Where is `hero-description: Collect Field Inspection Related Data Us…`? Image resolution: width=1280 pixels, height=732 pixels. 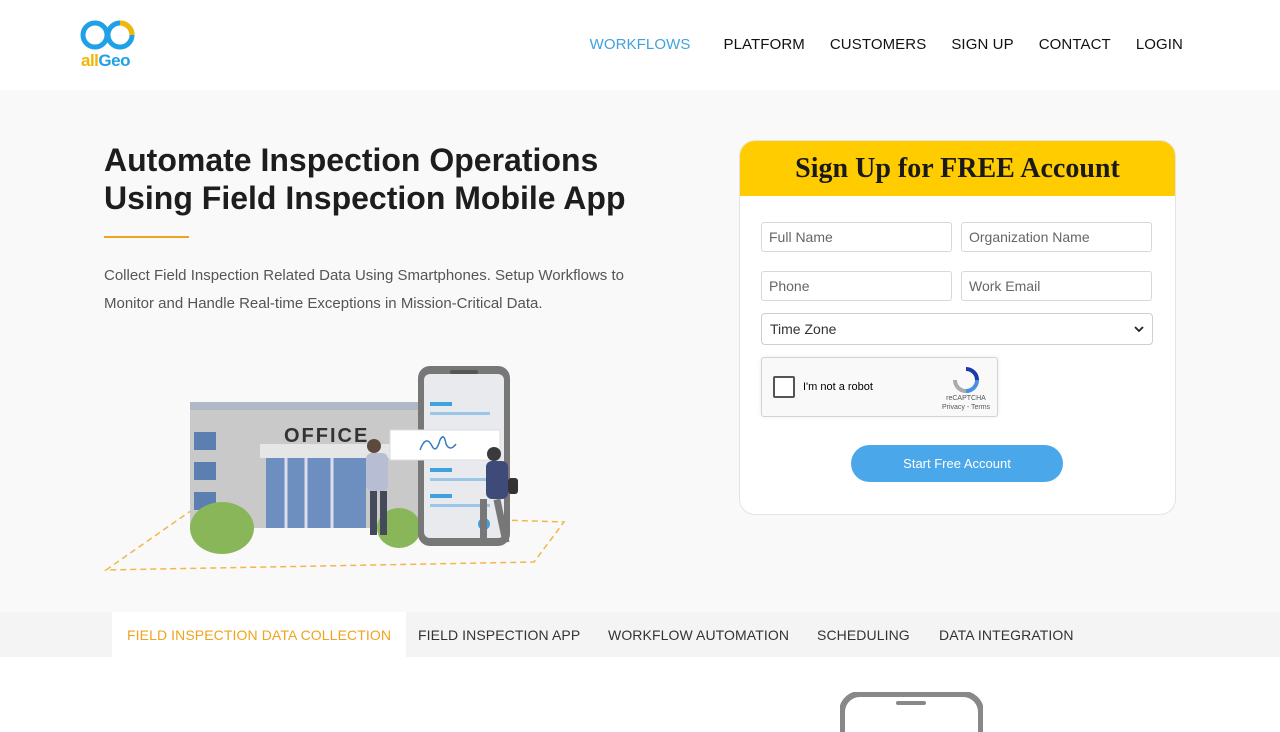
hero-description: Collect Field Inspection Related Data Us… is located at coordinates (364, 289).